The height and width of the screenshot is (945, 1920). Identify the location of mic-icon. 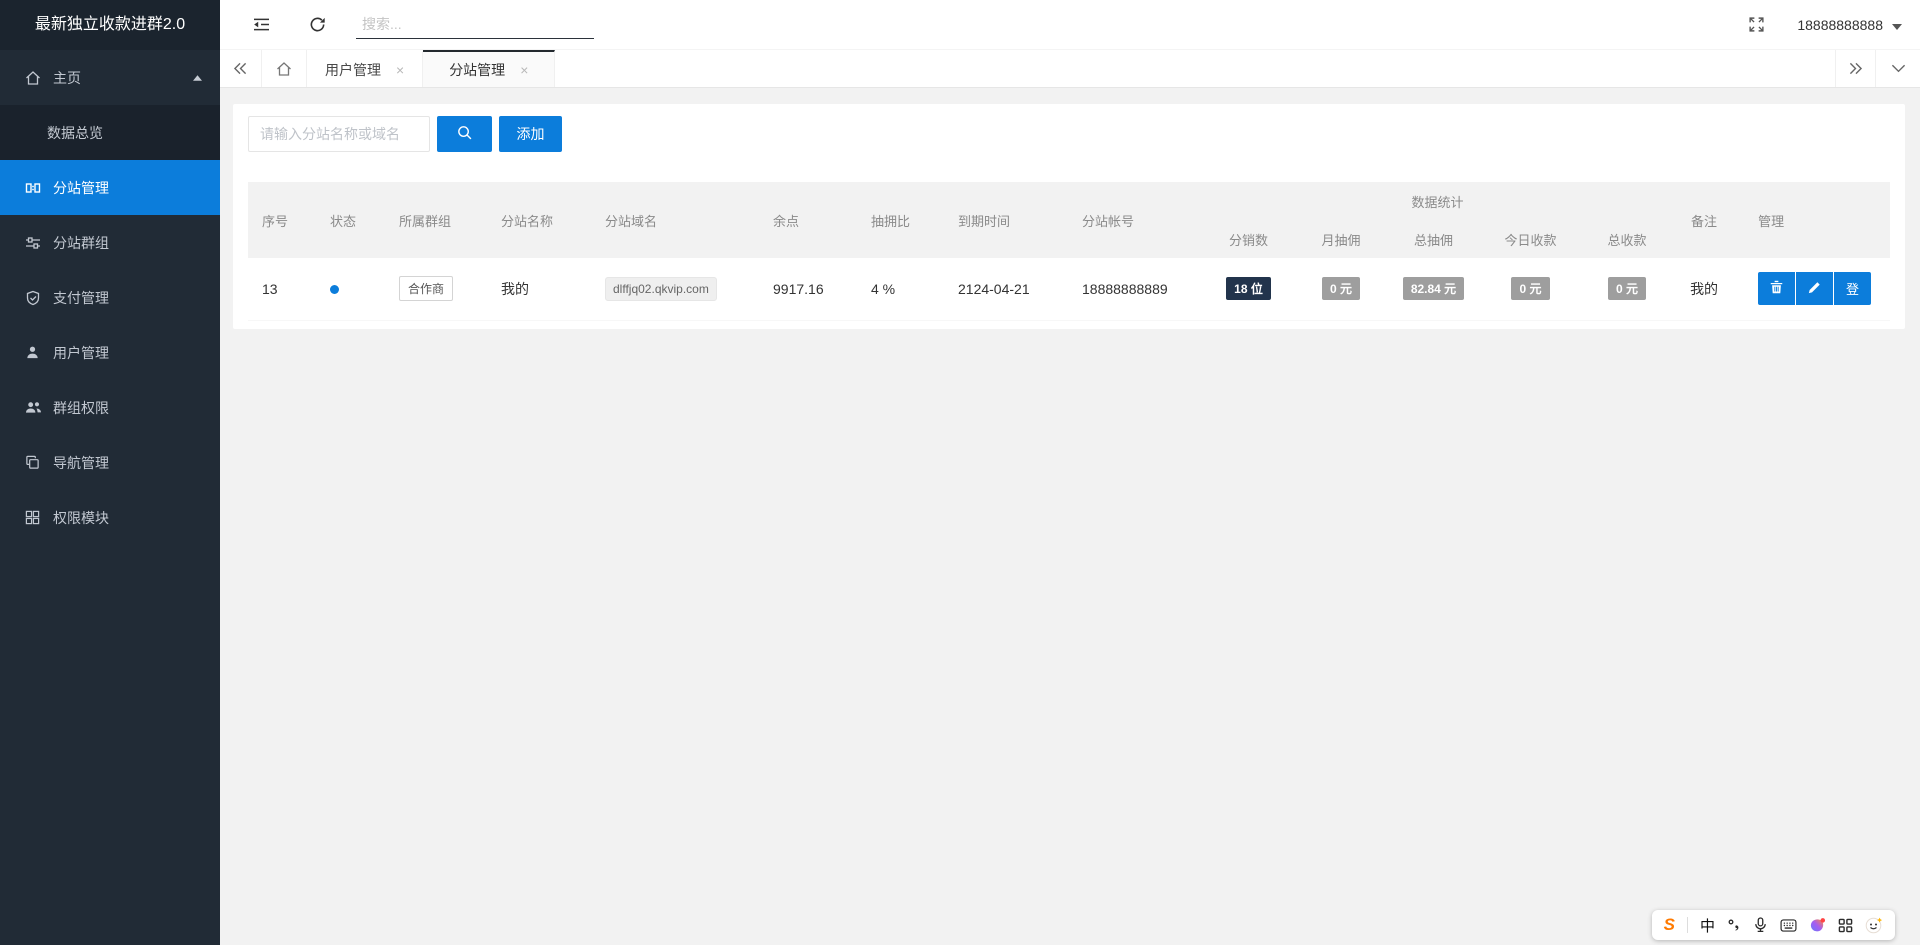
(1760, 925).